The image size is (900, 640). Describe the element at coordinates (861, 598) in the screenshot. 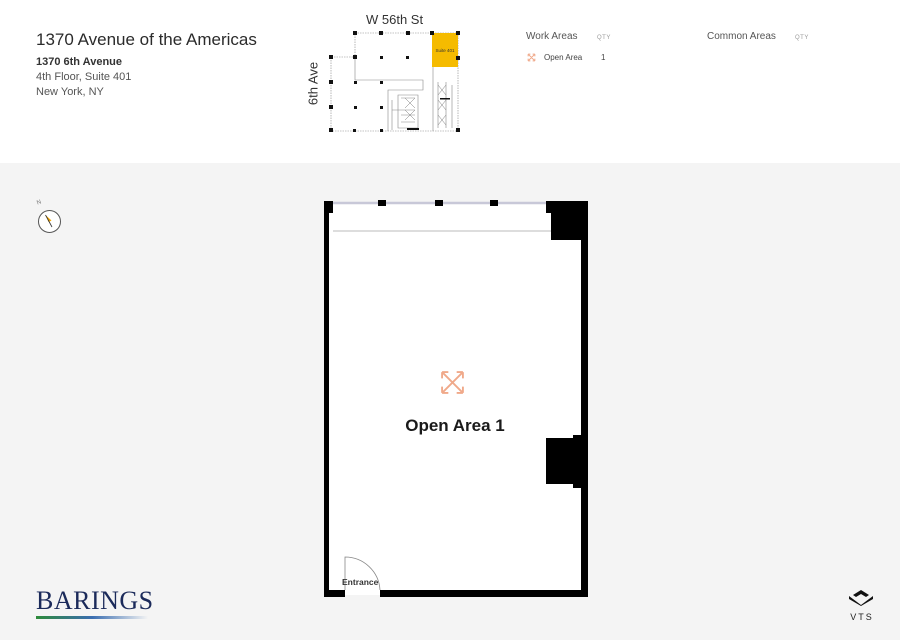

I see `vts-logo-icon` at that location.